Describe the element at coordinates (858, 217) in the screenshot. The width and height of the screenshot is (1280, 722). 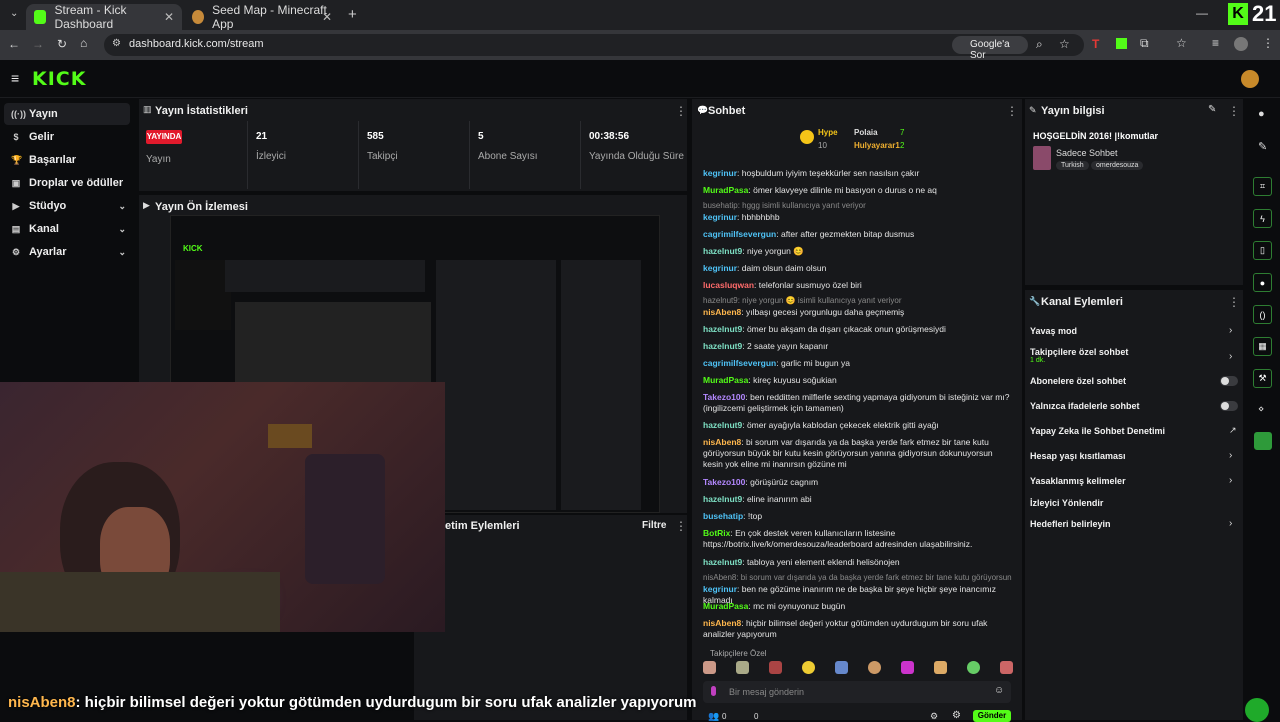
I see `chat-message: kegrinur: hbhbhbhb` at that location.